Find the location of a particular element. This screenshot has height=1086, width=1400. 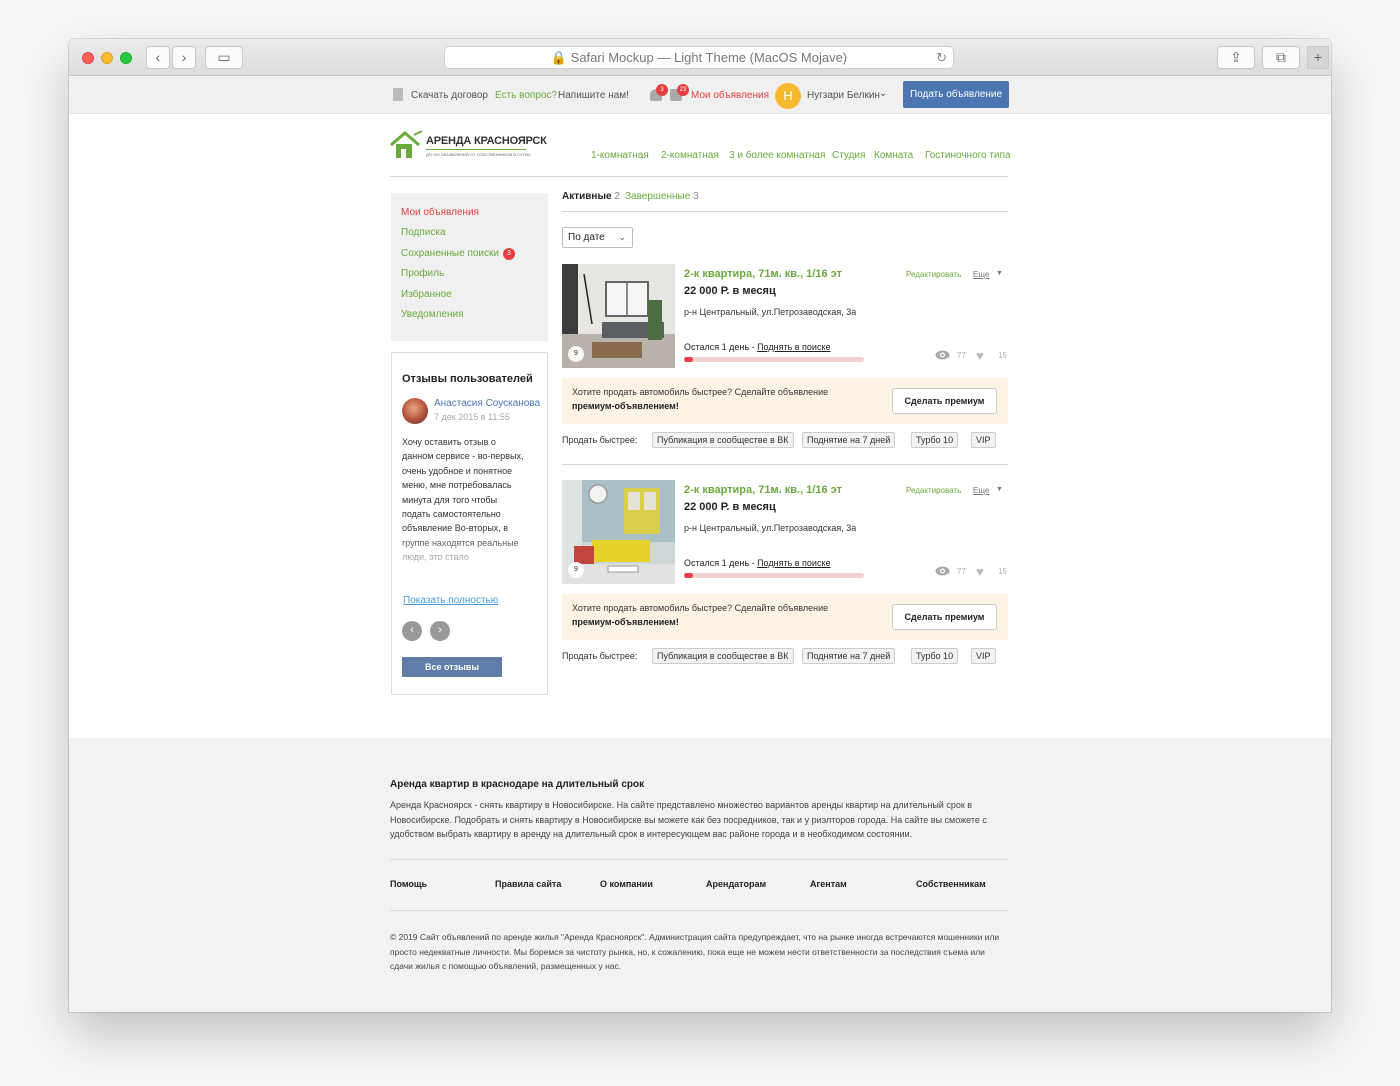

sell-faster-label: Продать быстрее: is located at coordinates (600, 440).